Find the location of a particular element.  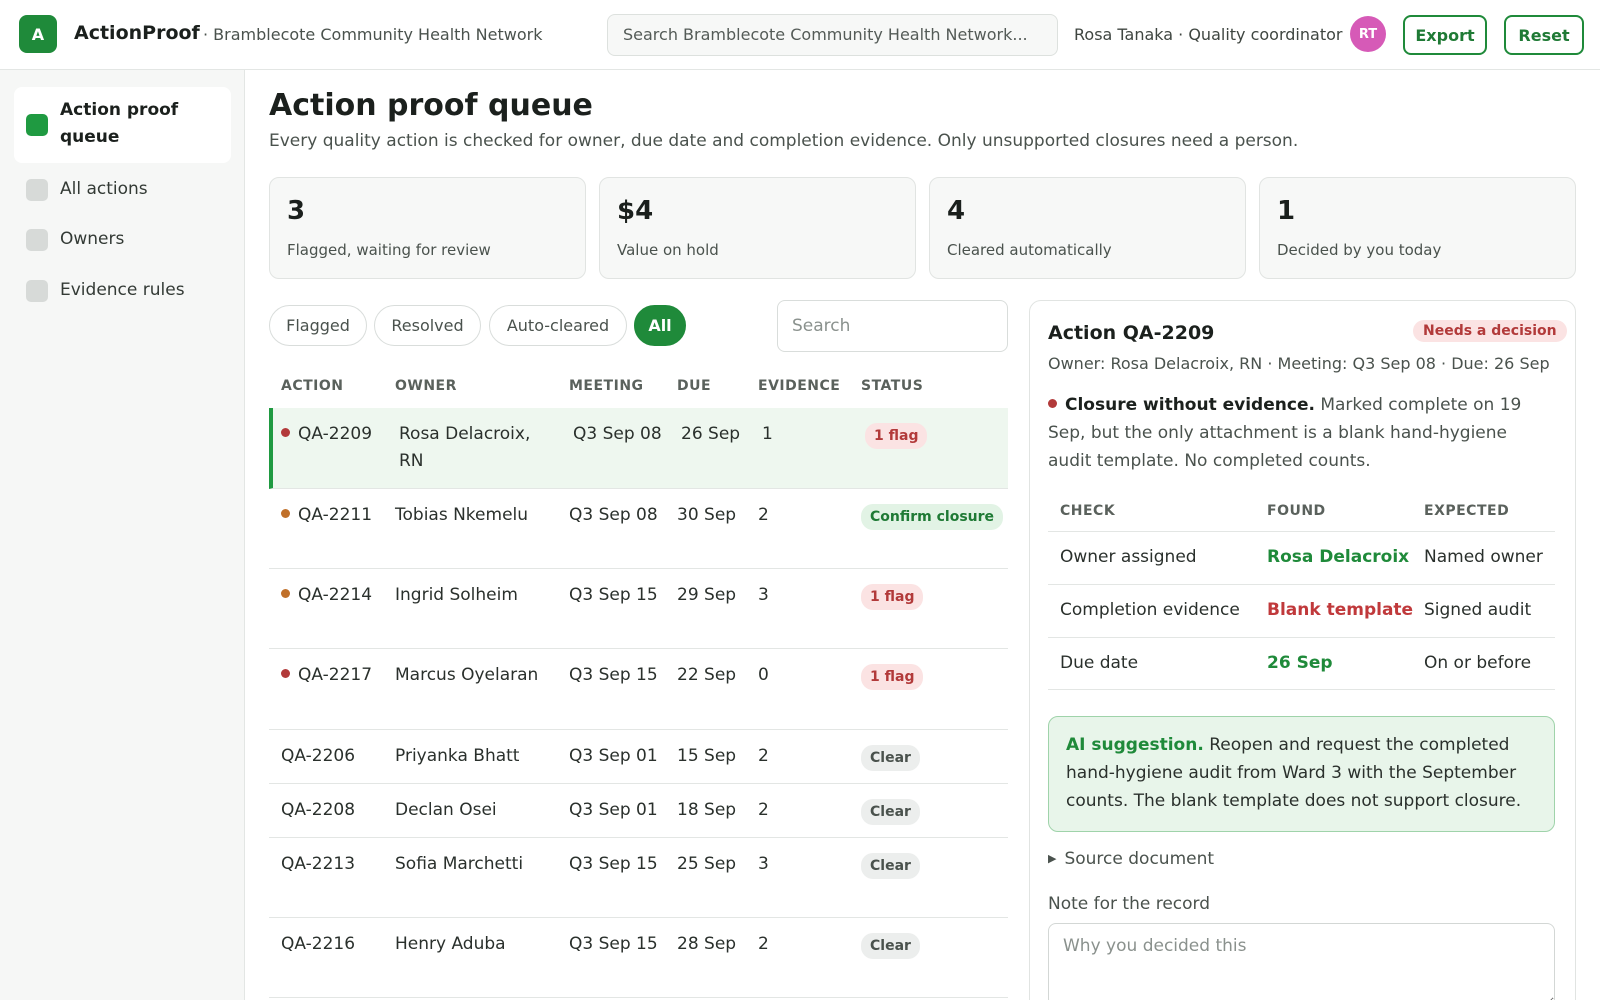

action-id-cell: QA-2216 is located at coordinates (318, 944).